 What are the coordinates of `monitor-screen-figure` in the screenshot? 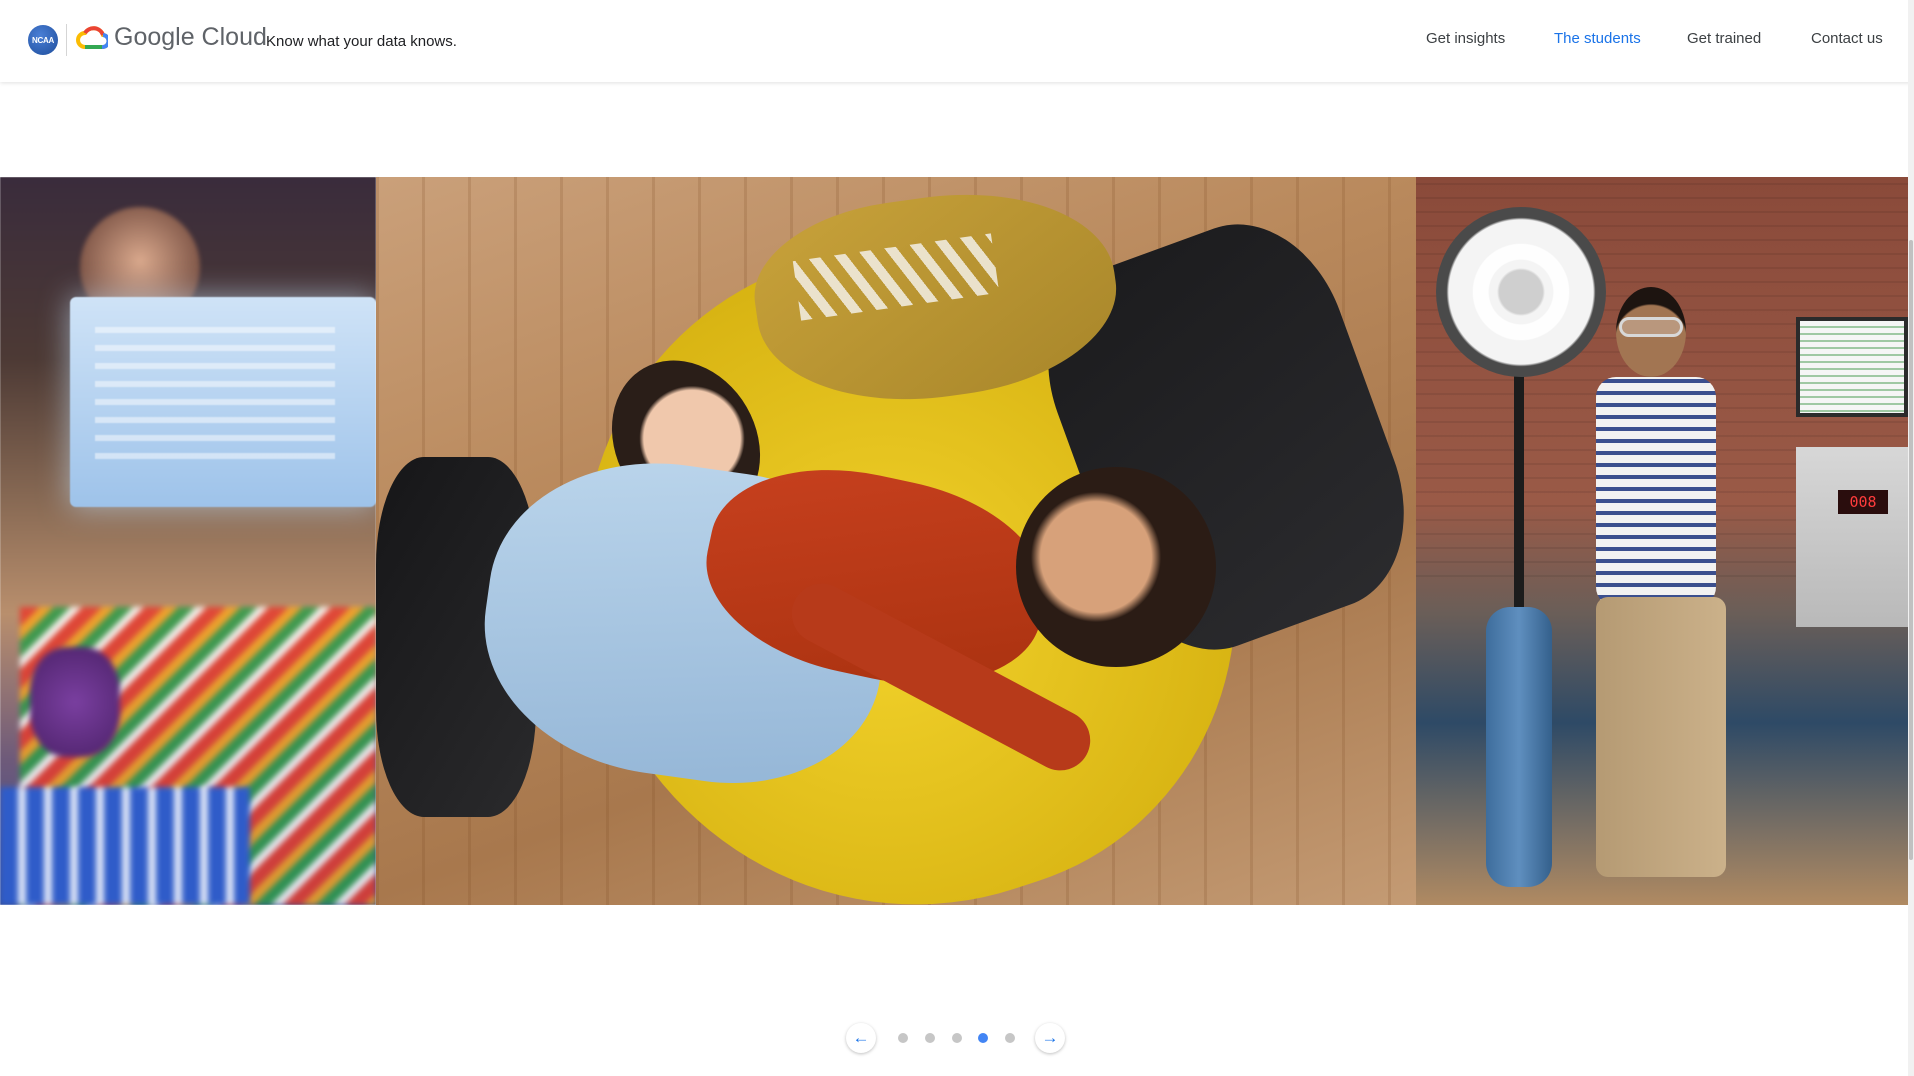 It's located at (215, 397).